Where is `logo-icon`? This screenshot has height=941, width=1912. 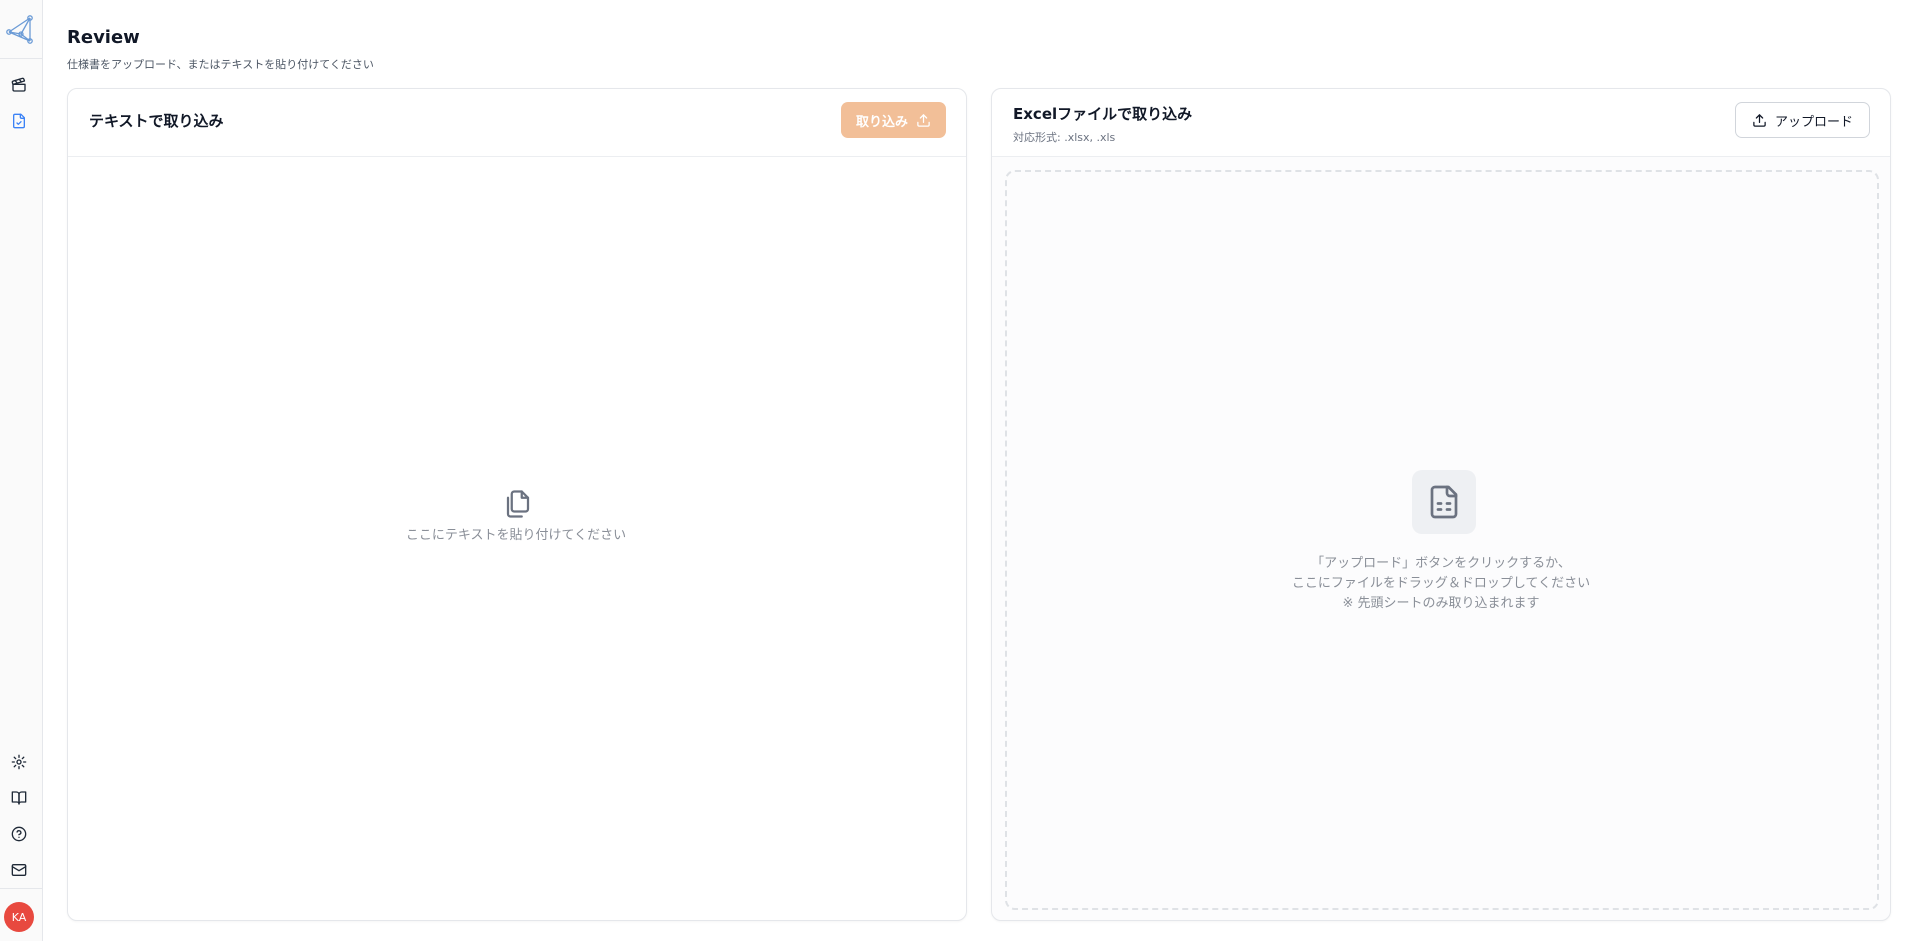 logo-icon is located at coordinates (20, 29).